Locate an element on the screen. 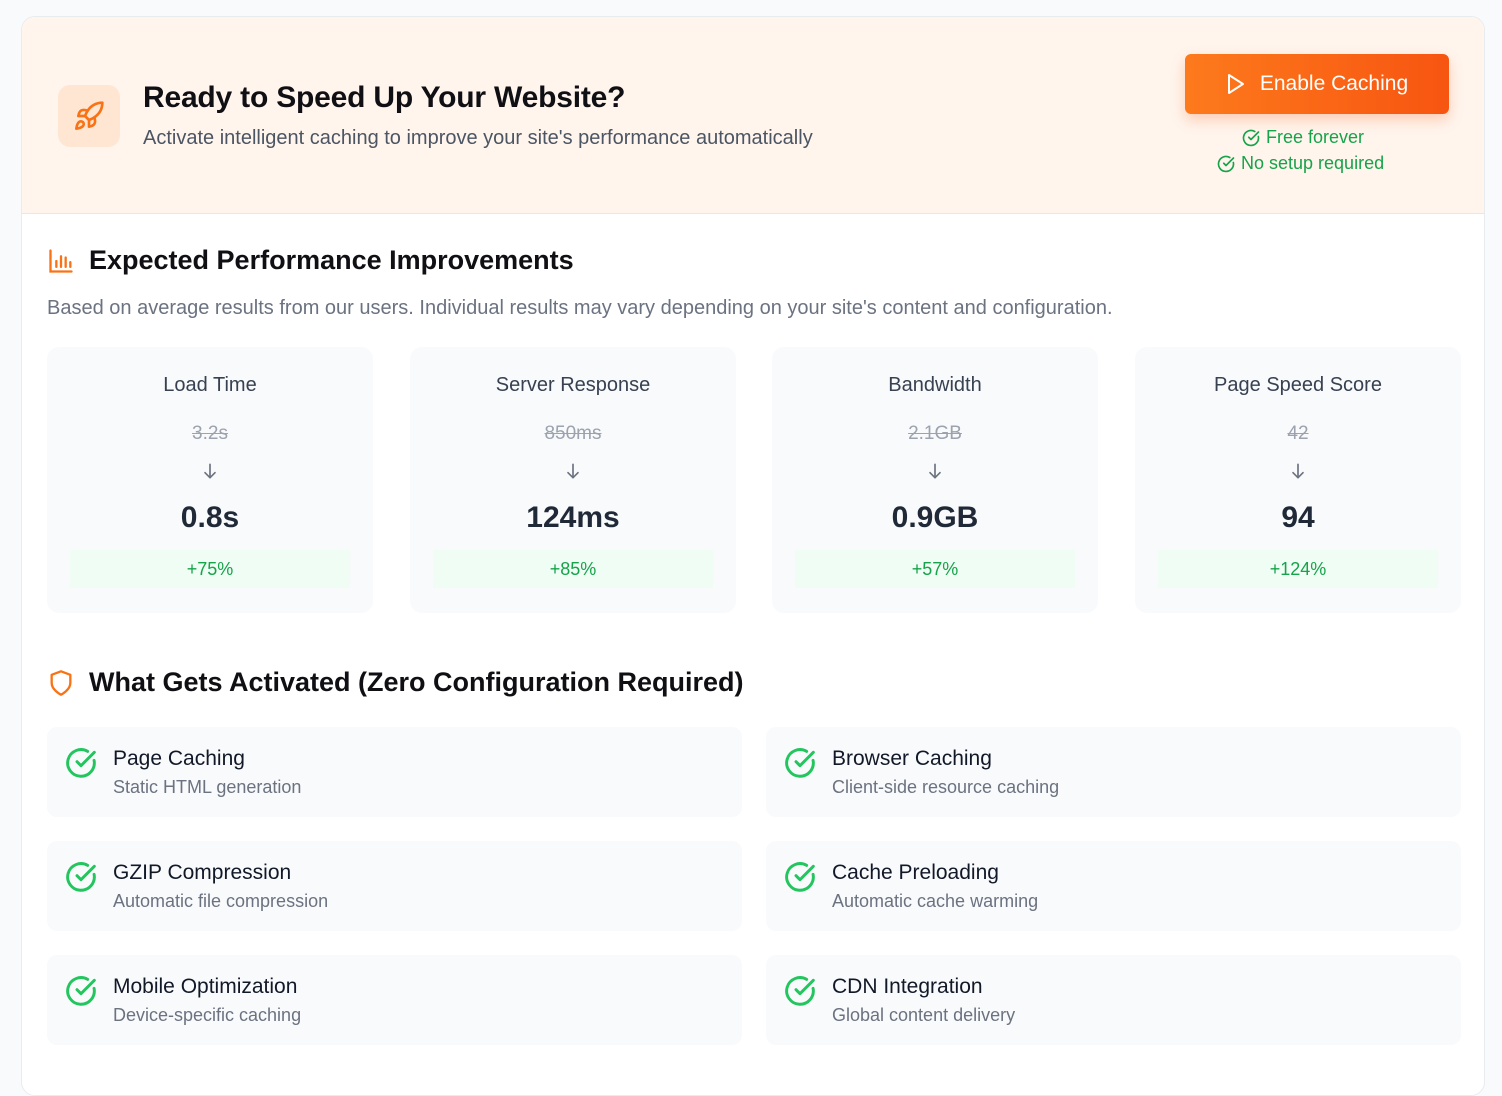 The image size is (1502, 1096). performance-section-header: Expected Performance Improvements is located at coordinates (310, 260).